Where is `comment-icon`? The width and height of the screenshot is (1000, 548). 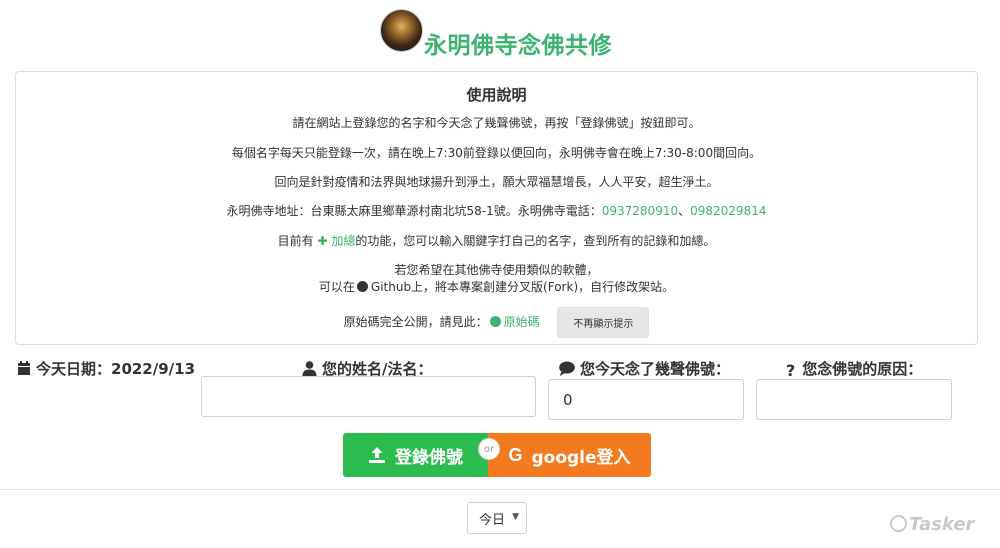
comment-icon is located at coordinates (567, 368).